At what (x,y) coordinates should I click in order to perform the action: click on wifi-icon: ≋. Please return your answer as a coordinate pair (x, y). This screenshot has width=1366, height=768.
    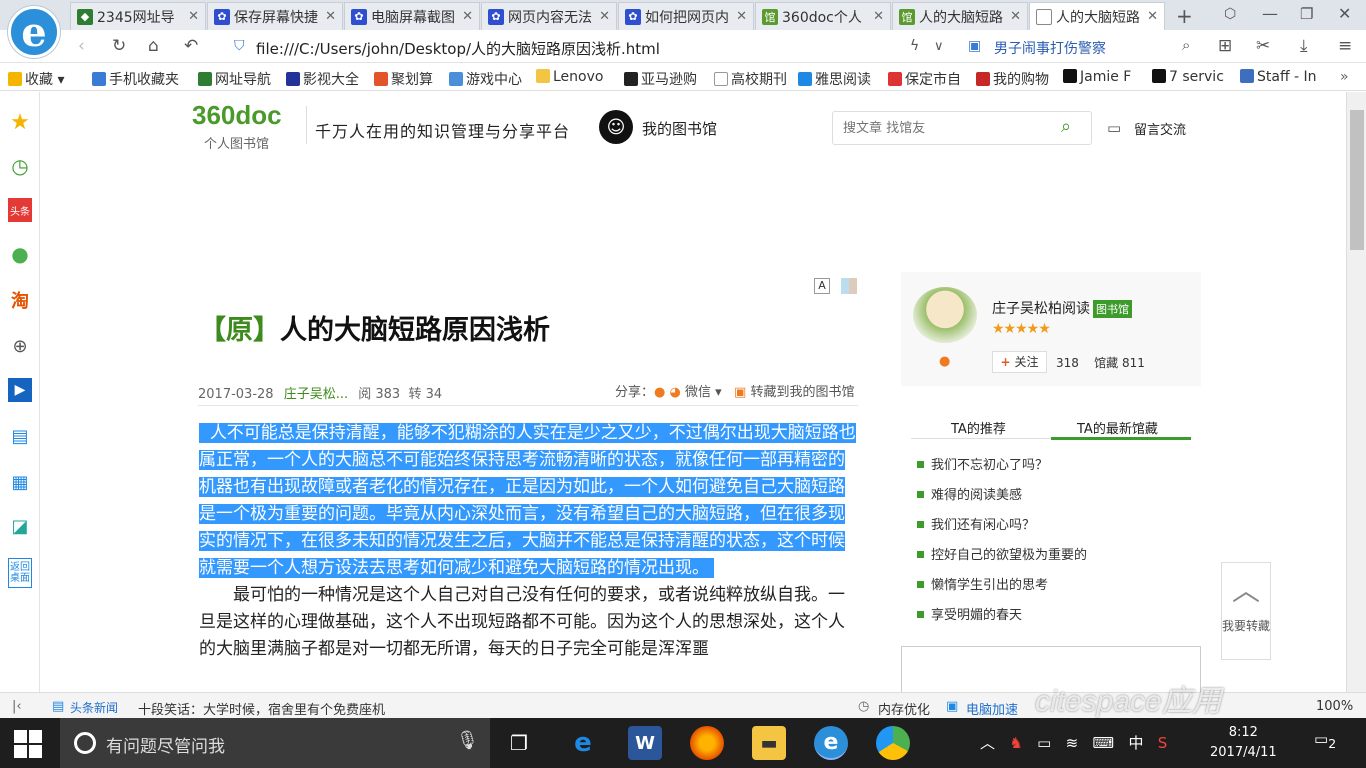
    Looking at the image, I should click on (1072, 743).